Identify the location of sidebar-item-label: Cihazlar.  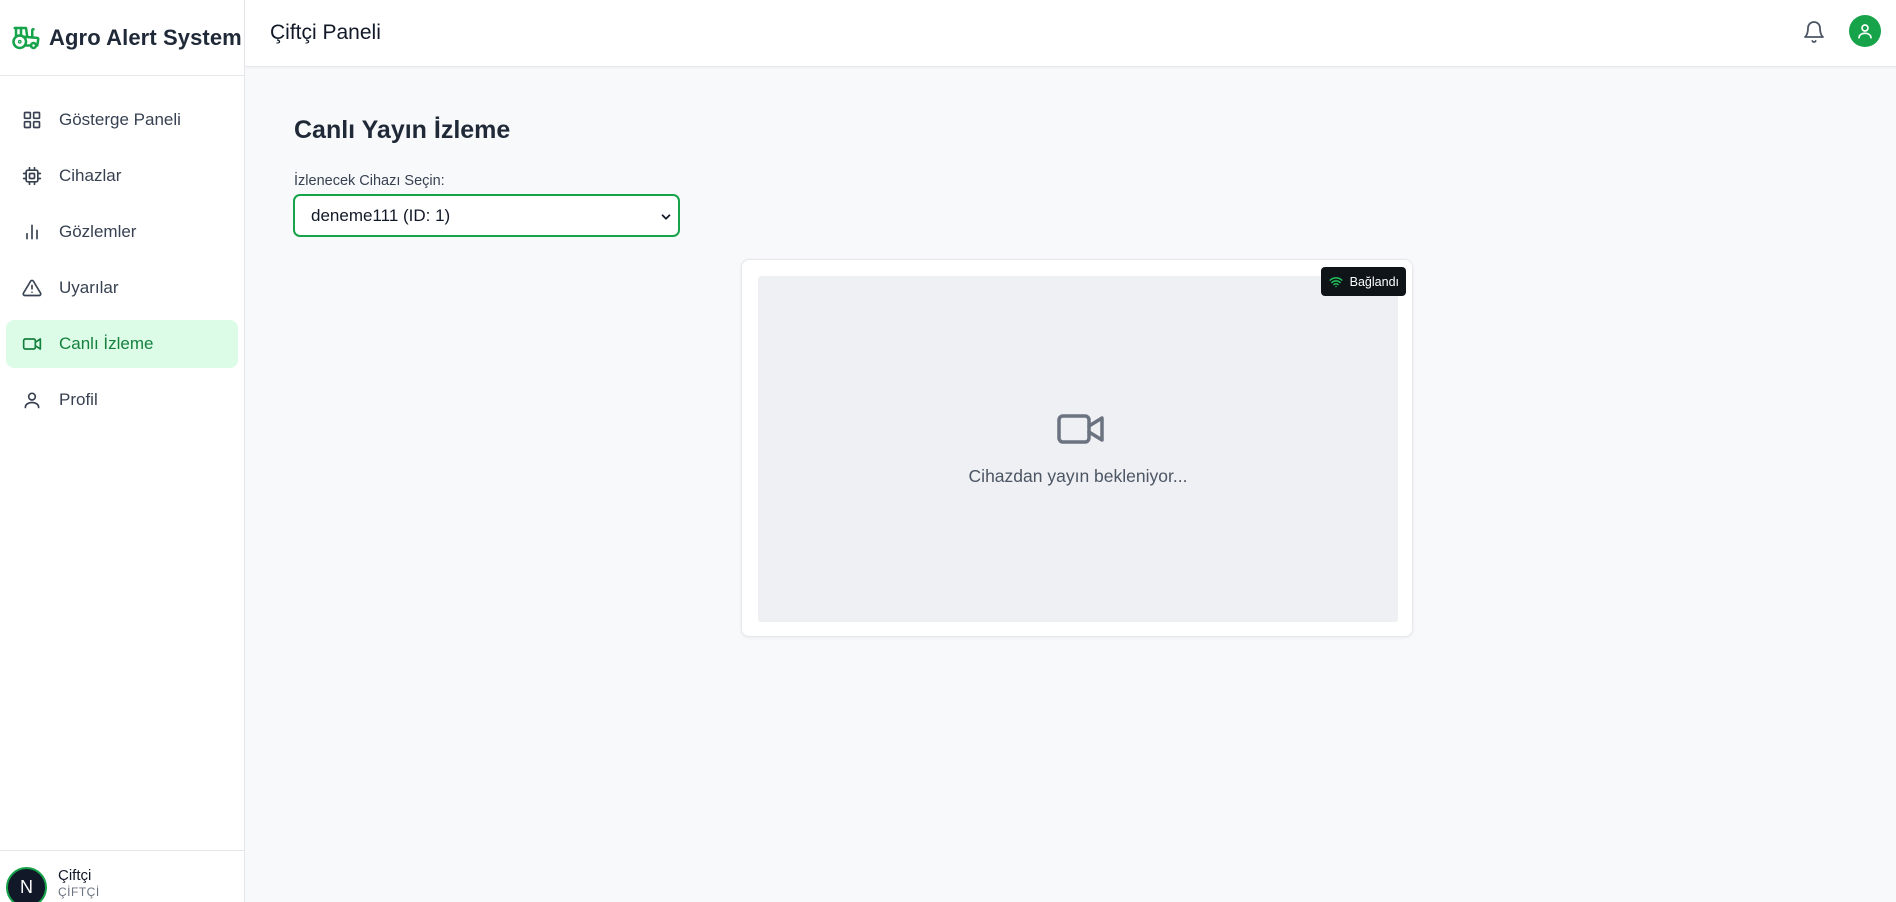
(90, 175).